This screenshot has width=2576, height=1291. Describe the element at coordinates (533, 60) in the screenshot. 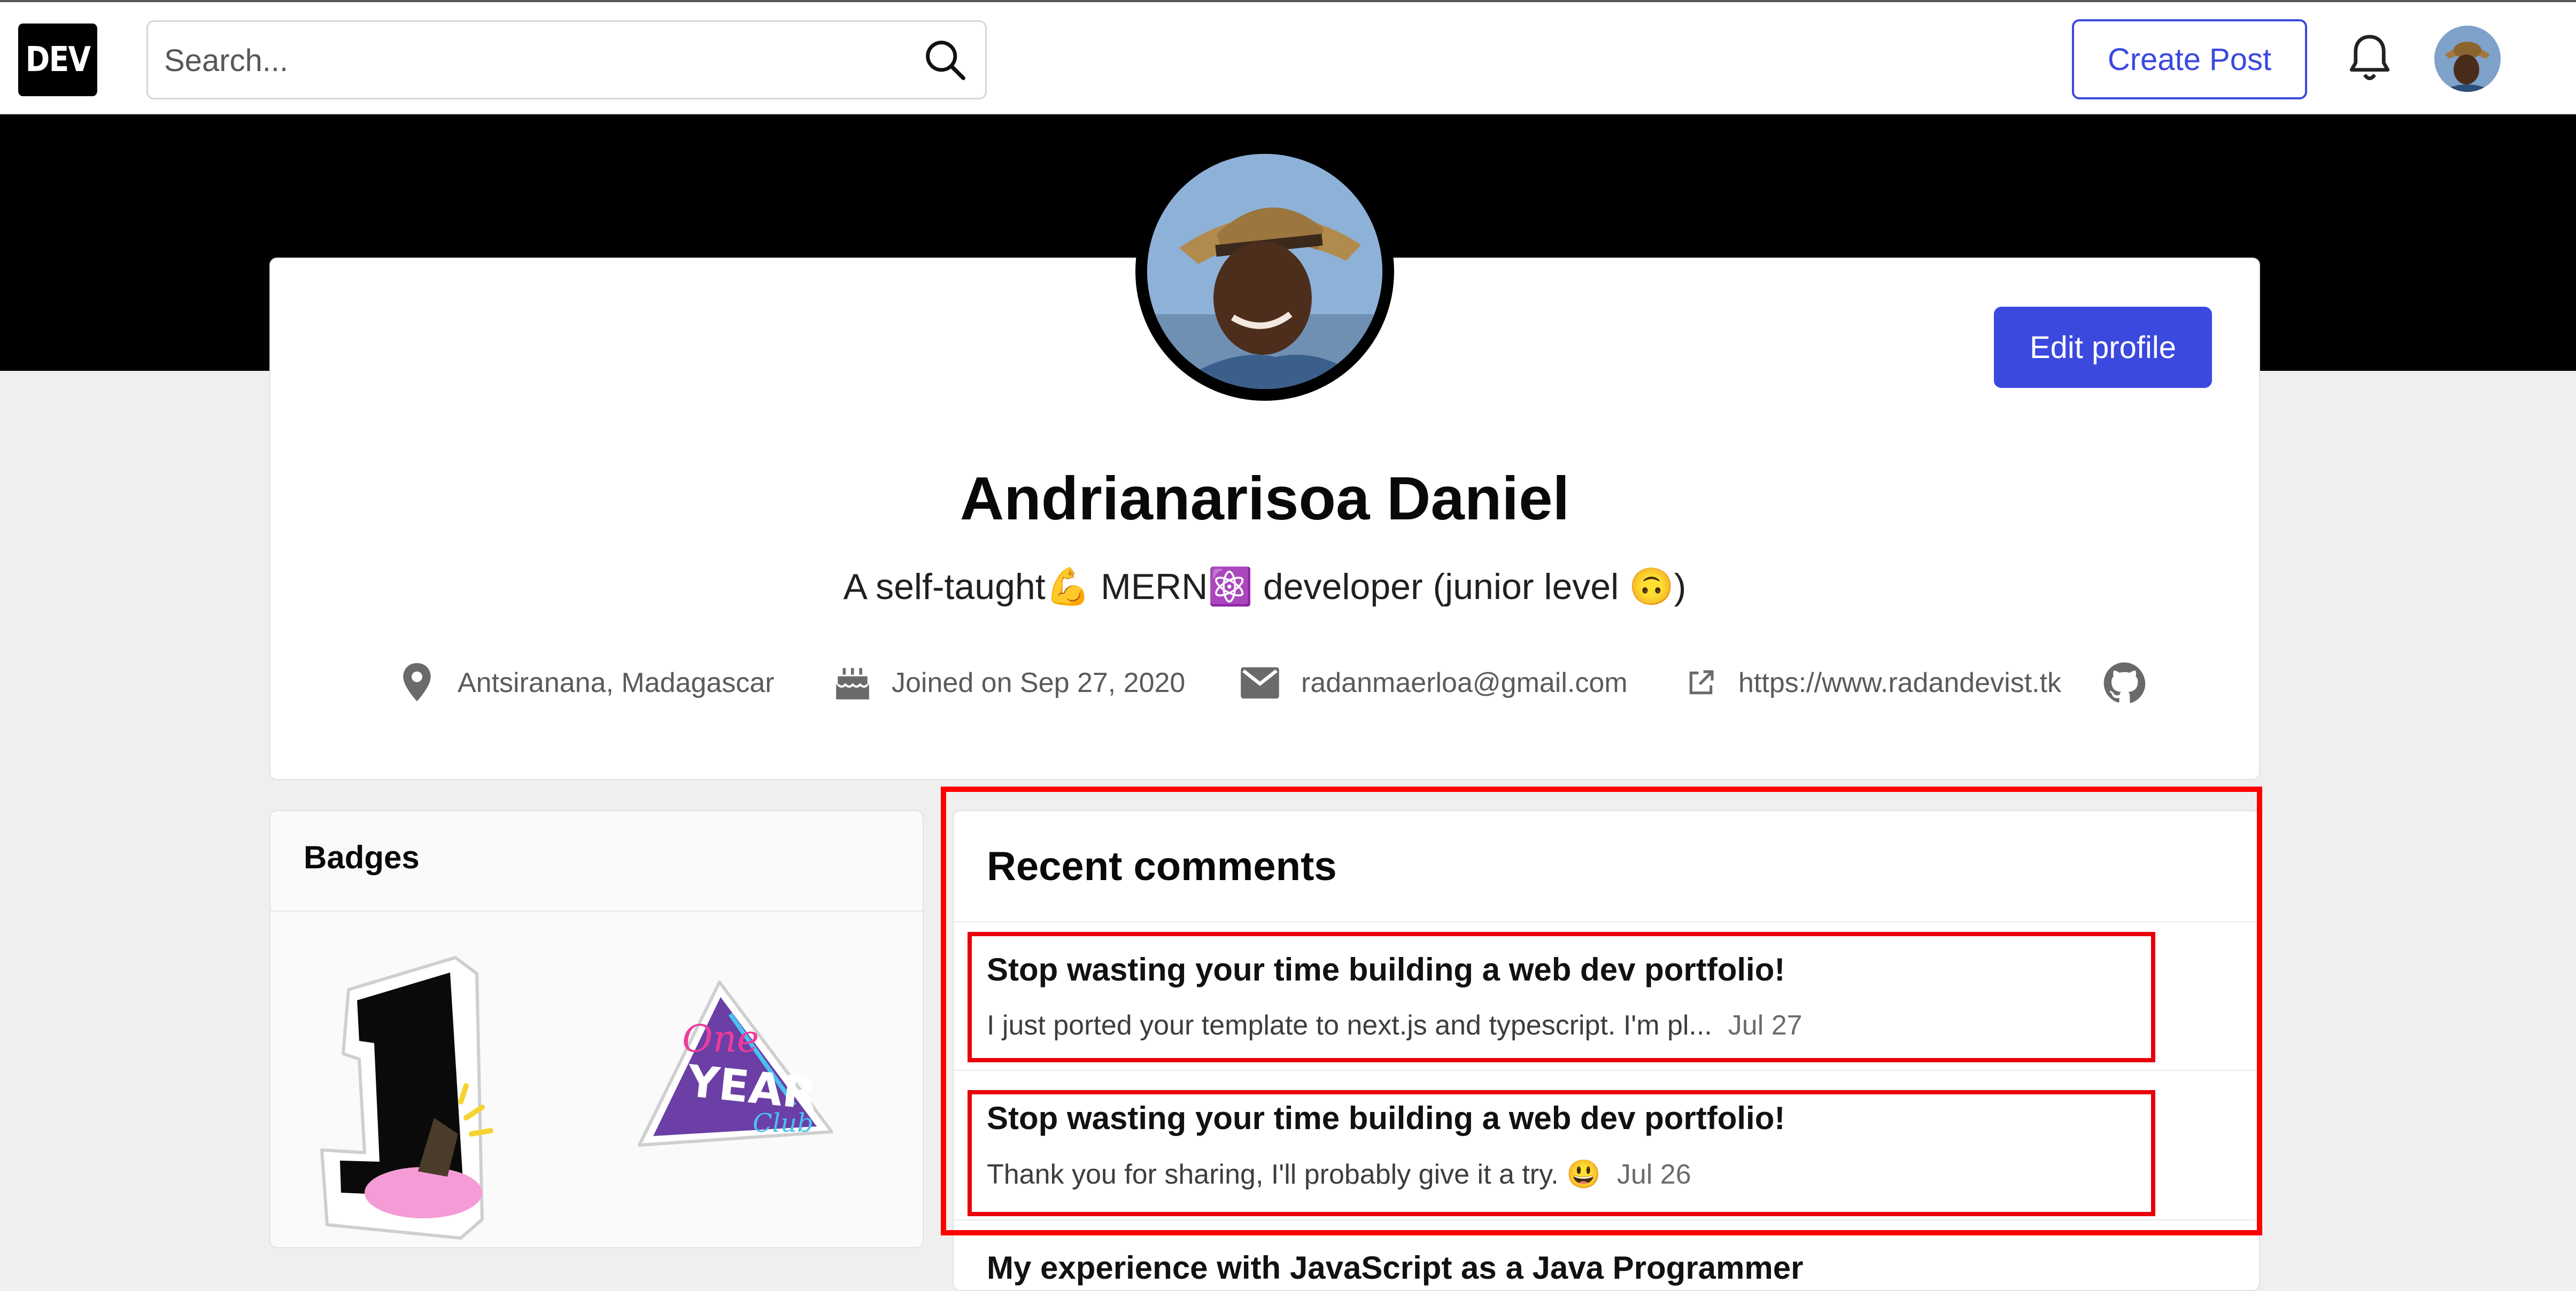

I see `search-input` at that location.